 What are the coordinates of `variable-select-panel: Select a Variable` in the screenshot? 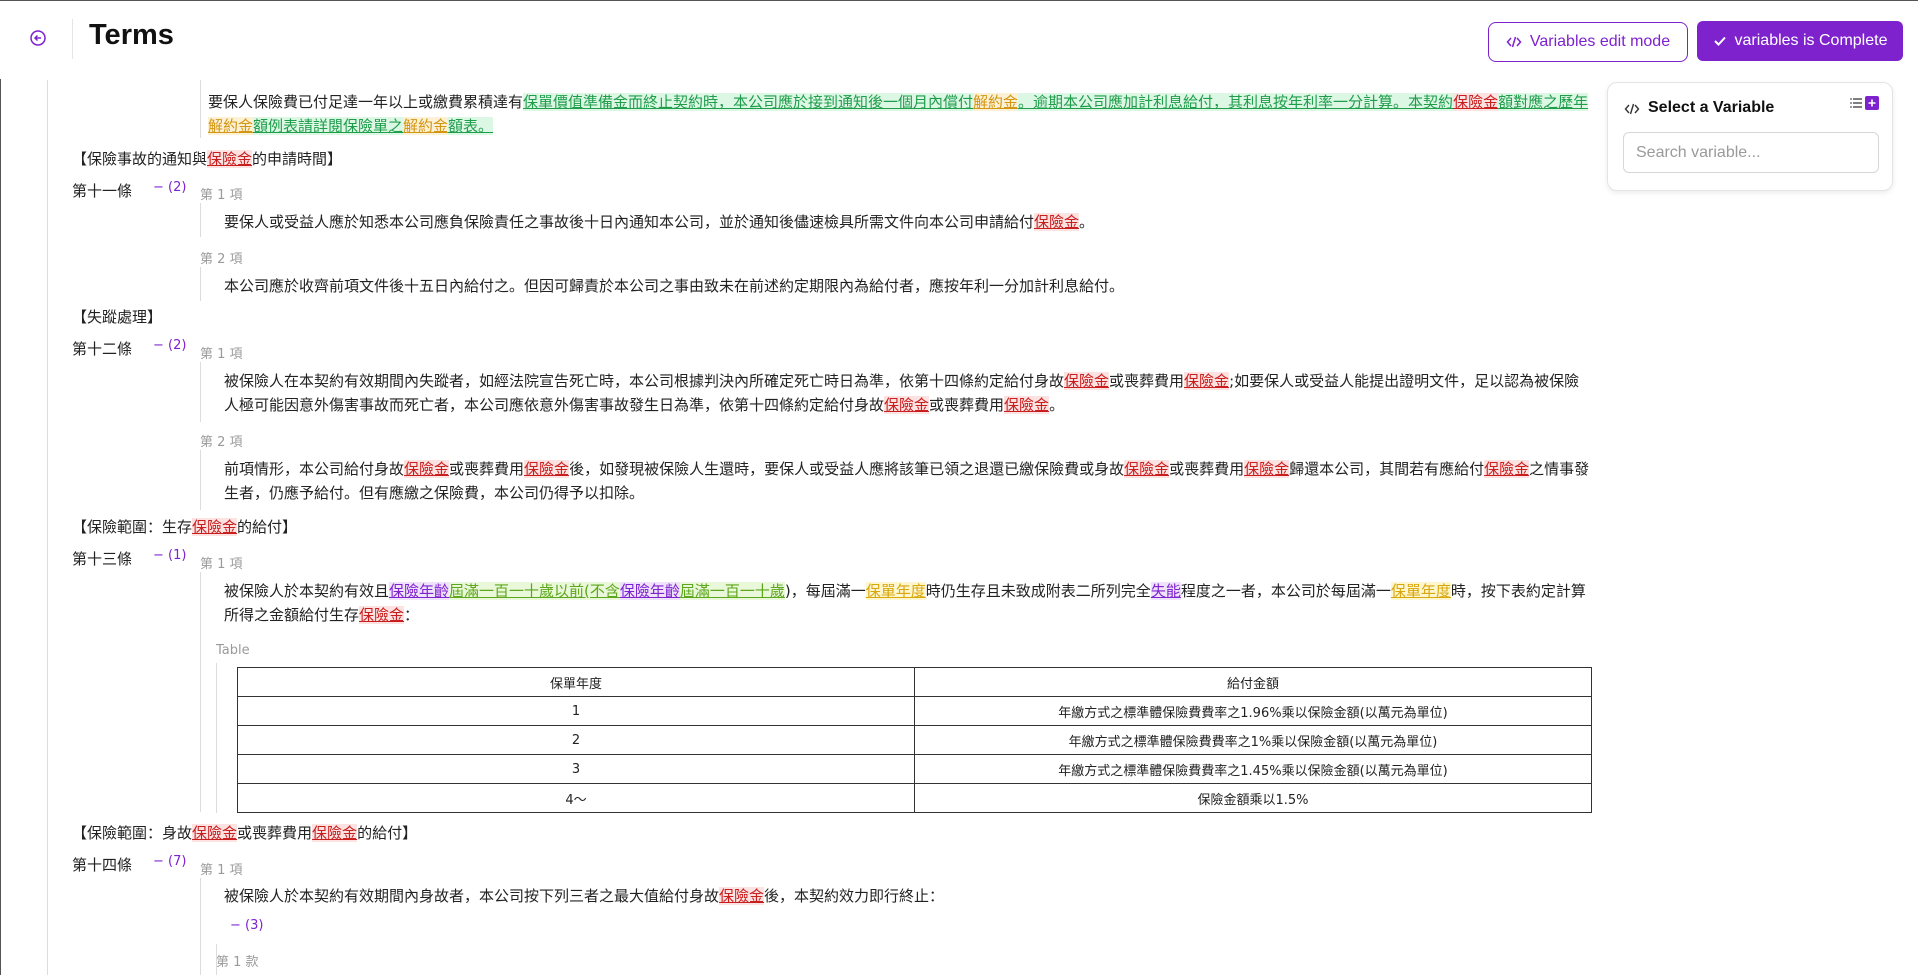 It's located at (1750, 136).